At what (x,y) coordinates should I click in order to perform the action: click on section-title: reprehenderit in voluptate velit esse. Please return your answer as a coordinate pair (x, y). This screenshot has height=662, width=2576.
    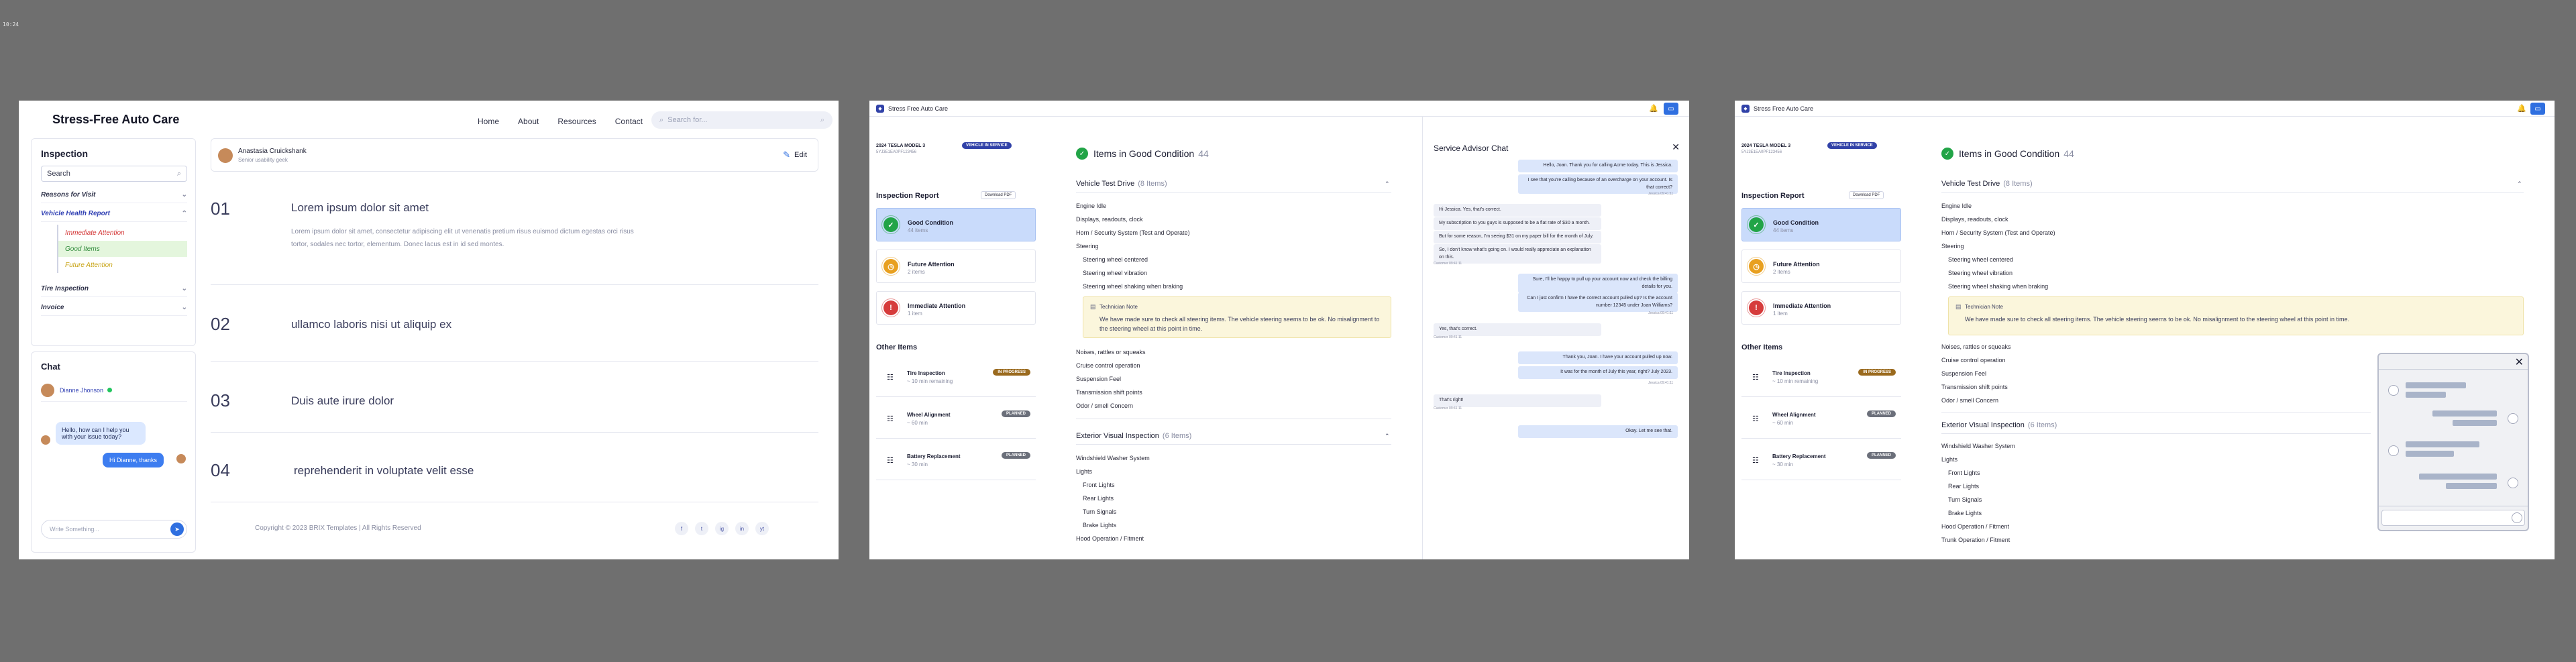
    Looking at the image, I should click on (384, 470).